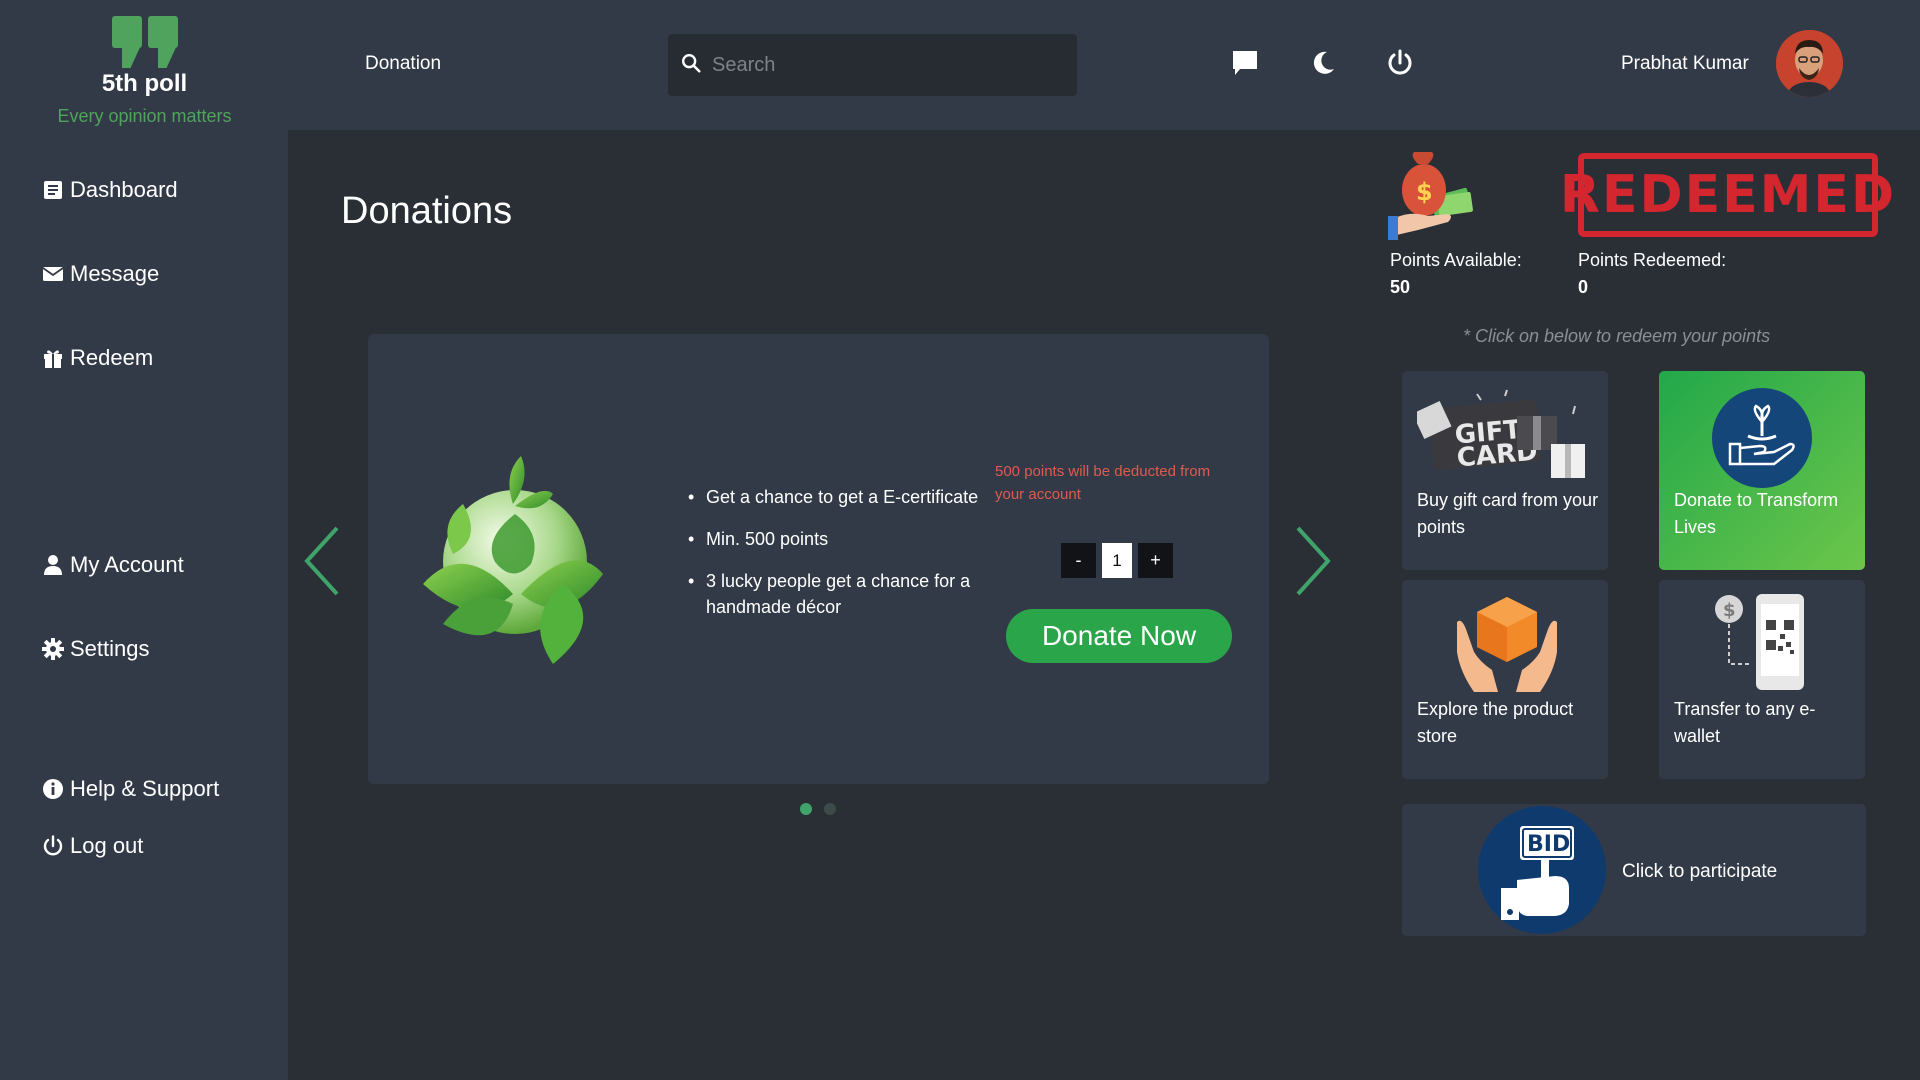 This screenshot has height=1080, width=1920. What do you see at coordinates (403, 63) in the screenshot?
I see `page-label: Donation` at bounding box center [403, 63].